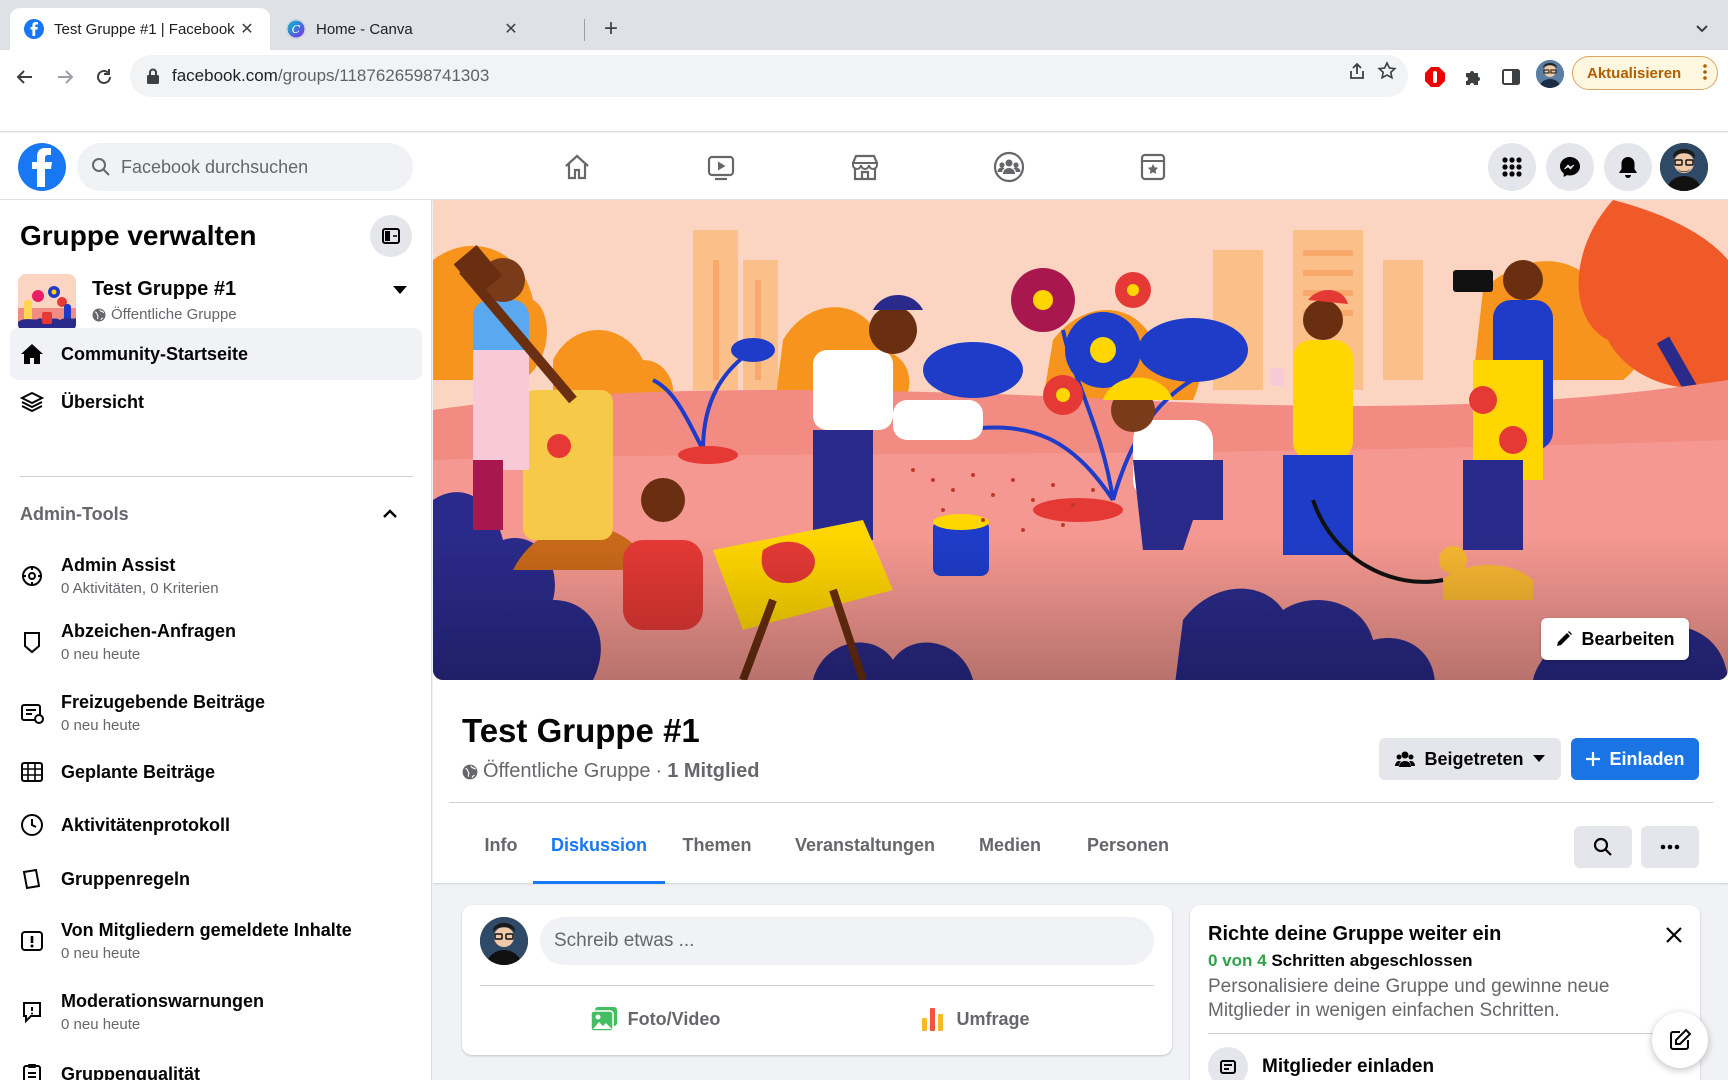 This screenshot has height=1080, width=1728. What do you see at coordinates (140, 588) in the screenshot?
I see `sidebar-item-sublabel: 0 Aktivitäten, 0 Kriterien` at bounding box center [140, 588].